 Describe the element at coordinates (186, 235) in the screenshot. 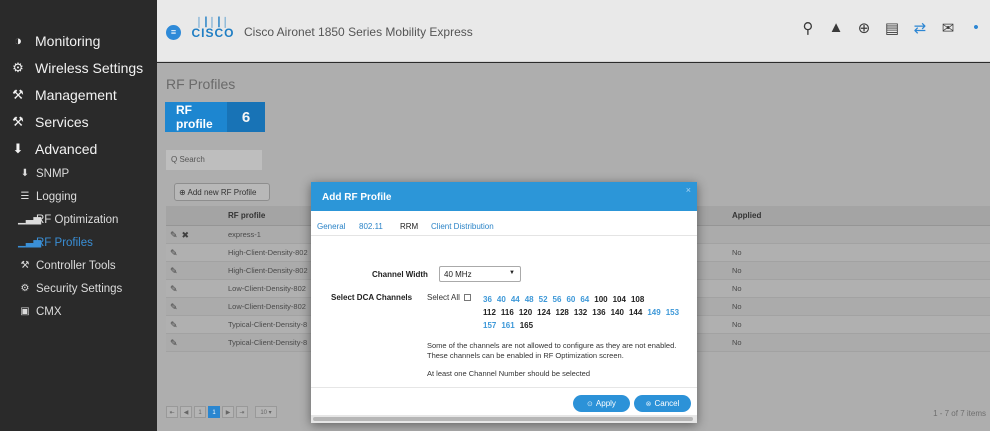

I see `delete-icon: ✖` at that location.